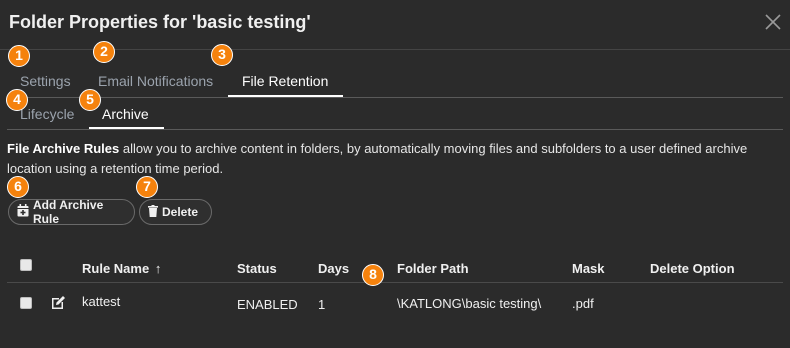 This screenshot has width=790, height=348. What do you see at coordinates (155, 81) in the screenshot?
I see `tab-email-notifications: Email Notifications` at bounding box center [155, 81].